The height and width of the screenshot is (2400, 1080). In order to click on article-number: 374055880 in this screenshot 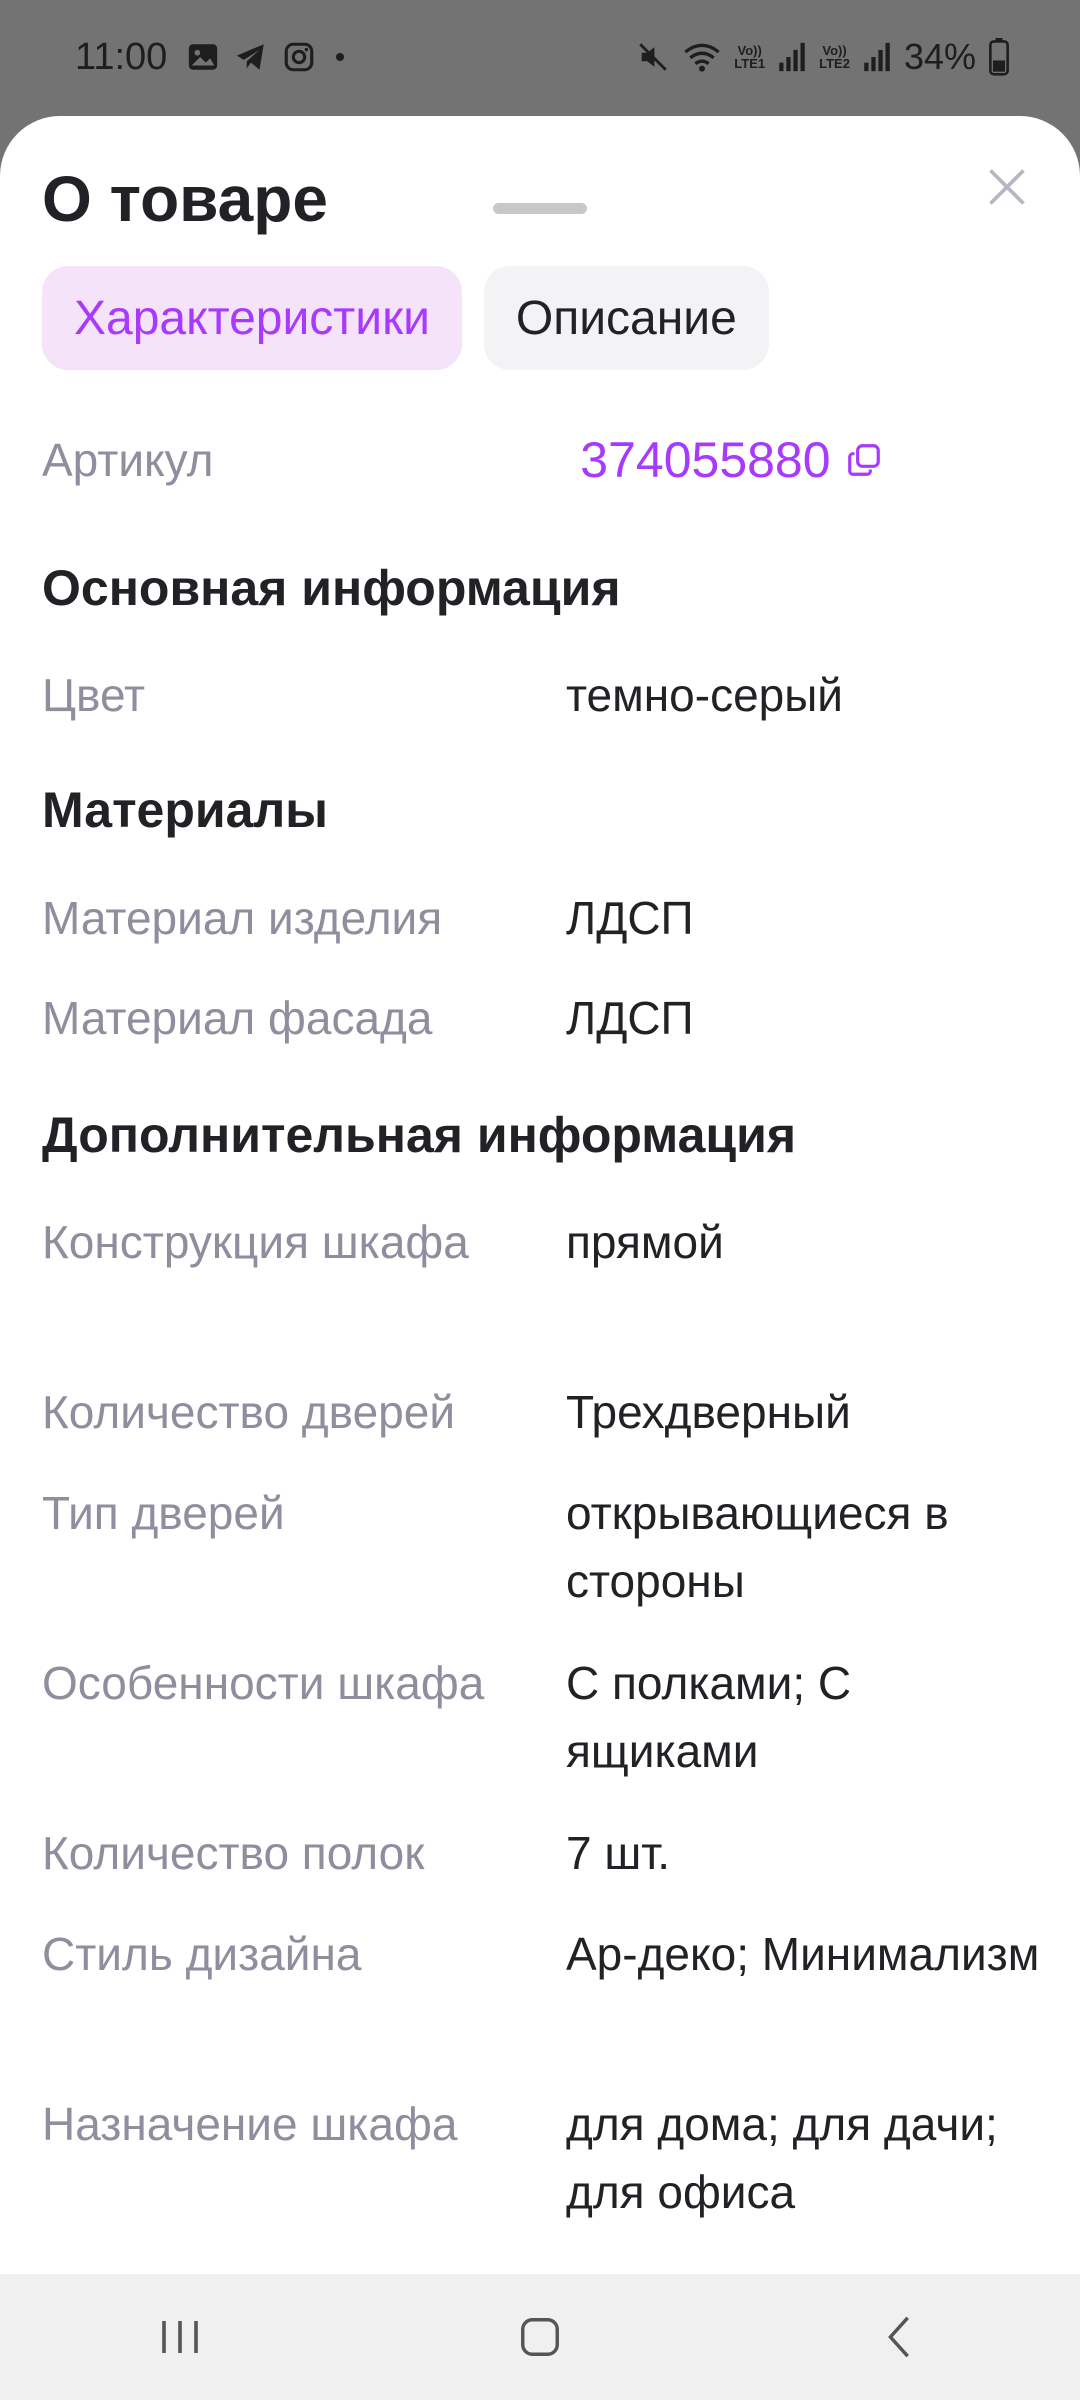, I will do `click(705, 460)`.